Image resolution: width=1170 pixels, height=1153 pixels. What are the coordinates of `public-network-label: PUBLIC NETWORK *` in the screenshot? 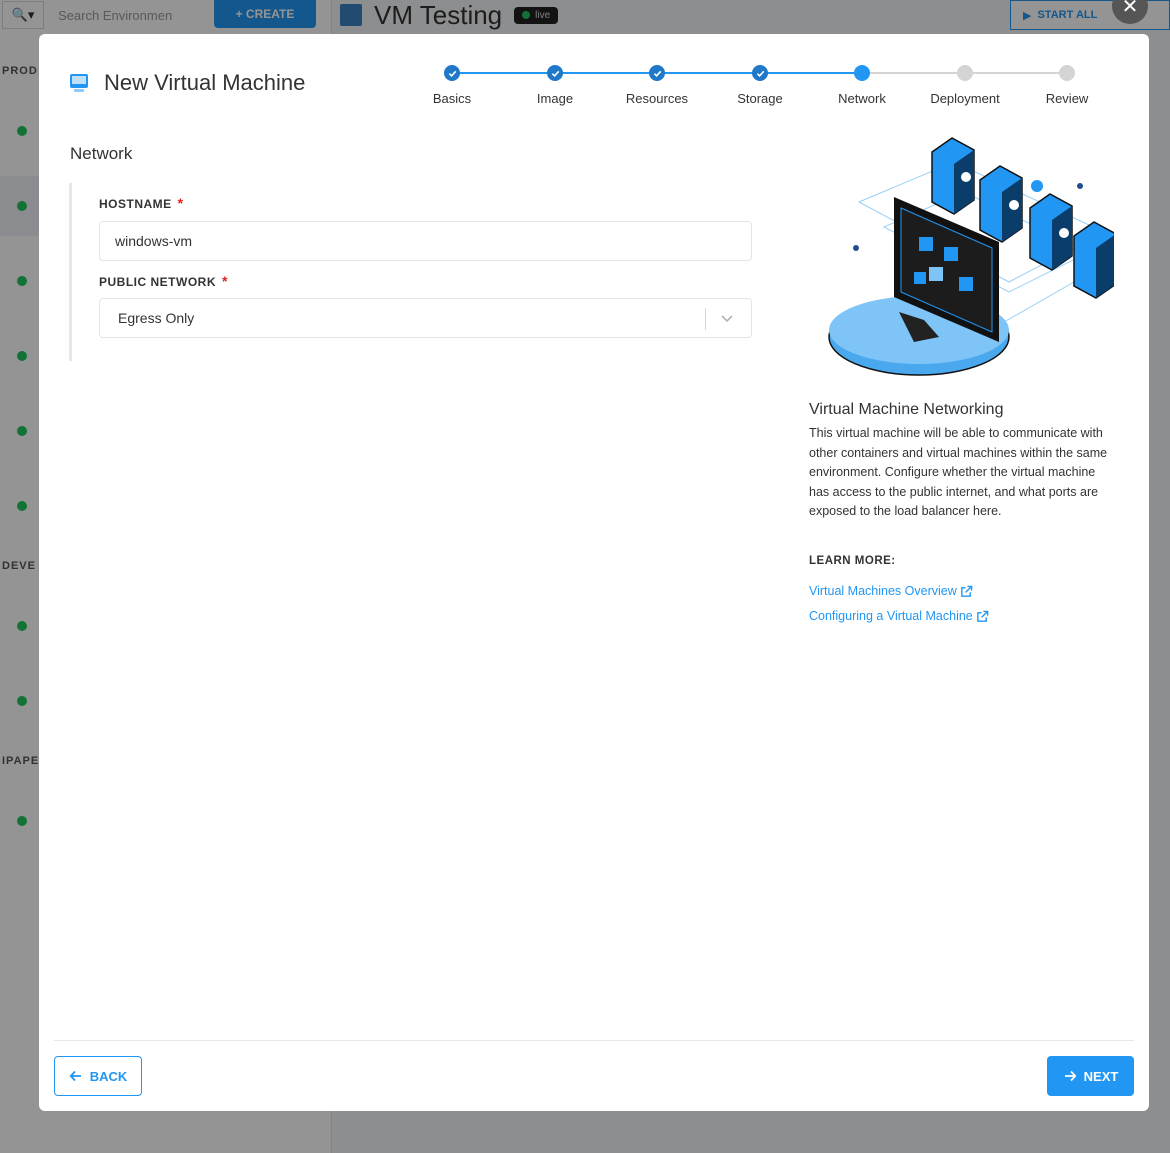 It's located at (163, 281).